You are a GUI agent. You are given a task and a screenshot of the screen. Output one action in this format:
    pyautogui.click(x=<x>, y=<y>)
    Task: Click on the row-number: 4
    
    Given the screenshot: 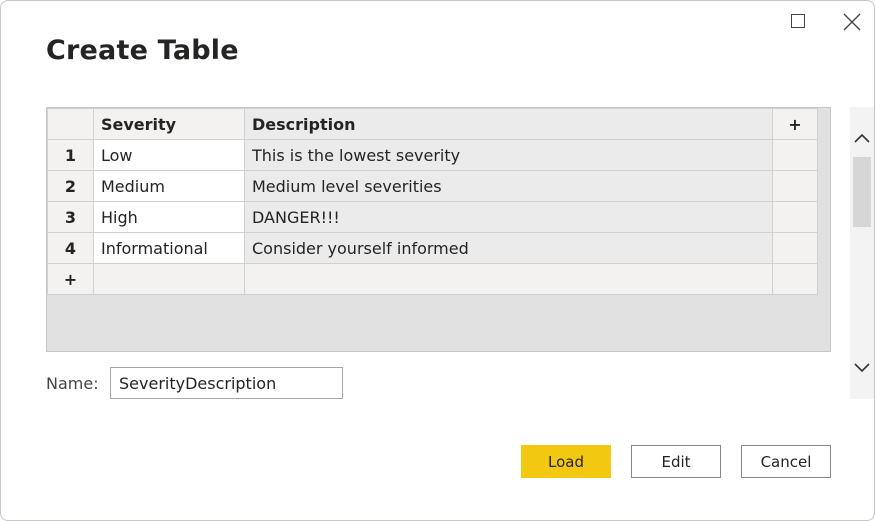 What is the action you would take?
    pyautogui.click(x=70, y=248)
    